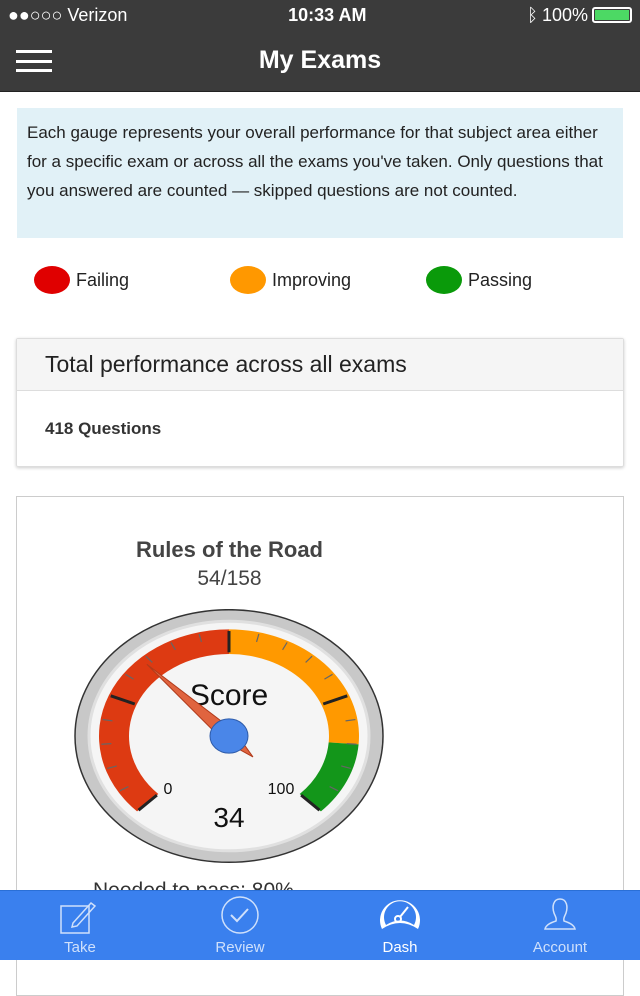 The width and height of the screenshot is (640, 996). I want to click on improving-dot, so click(248, 280).